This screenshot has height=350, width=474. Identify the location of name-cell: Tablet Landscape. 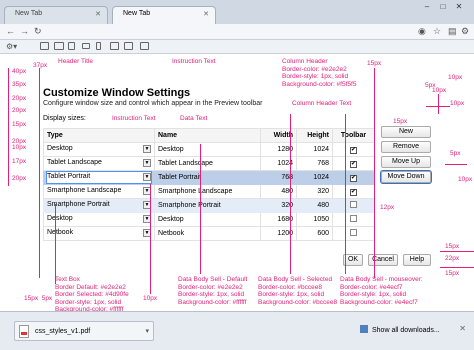
(207, 163).